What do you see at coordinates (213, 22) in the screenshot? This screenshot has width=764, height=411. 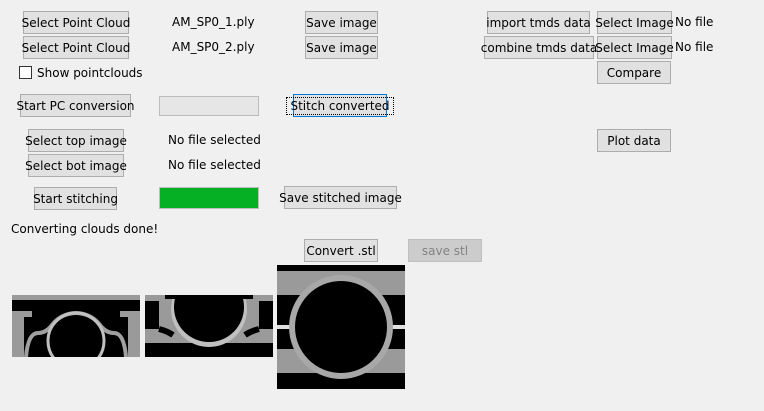 I see `point-cloud-1-filename: AM_SP0_1.ply` at bounding box center [213, 22].